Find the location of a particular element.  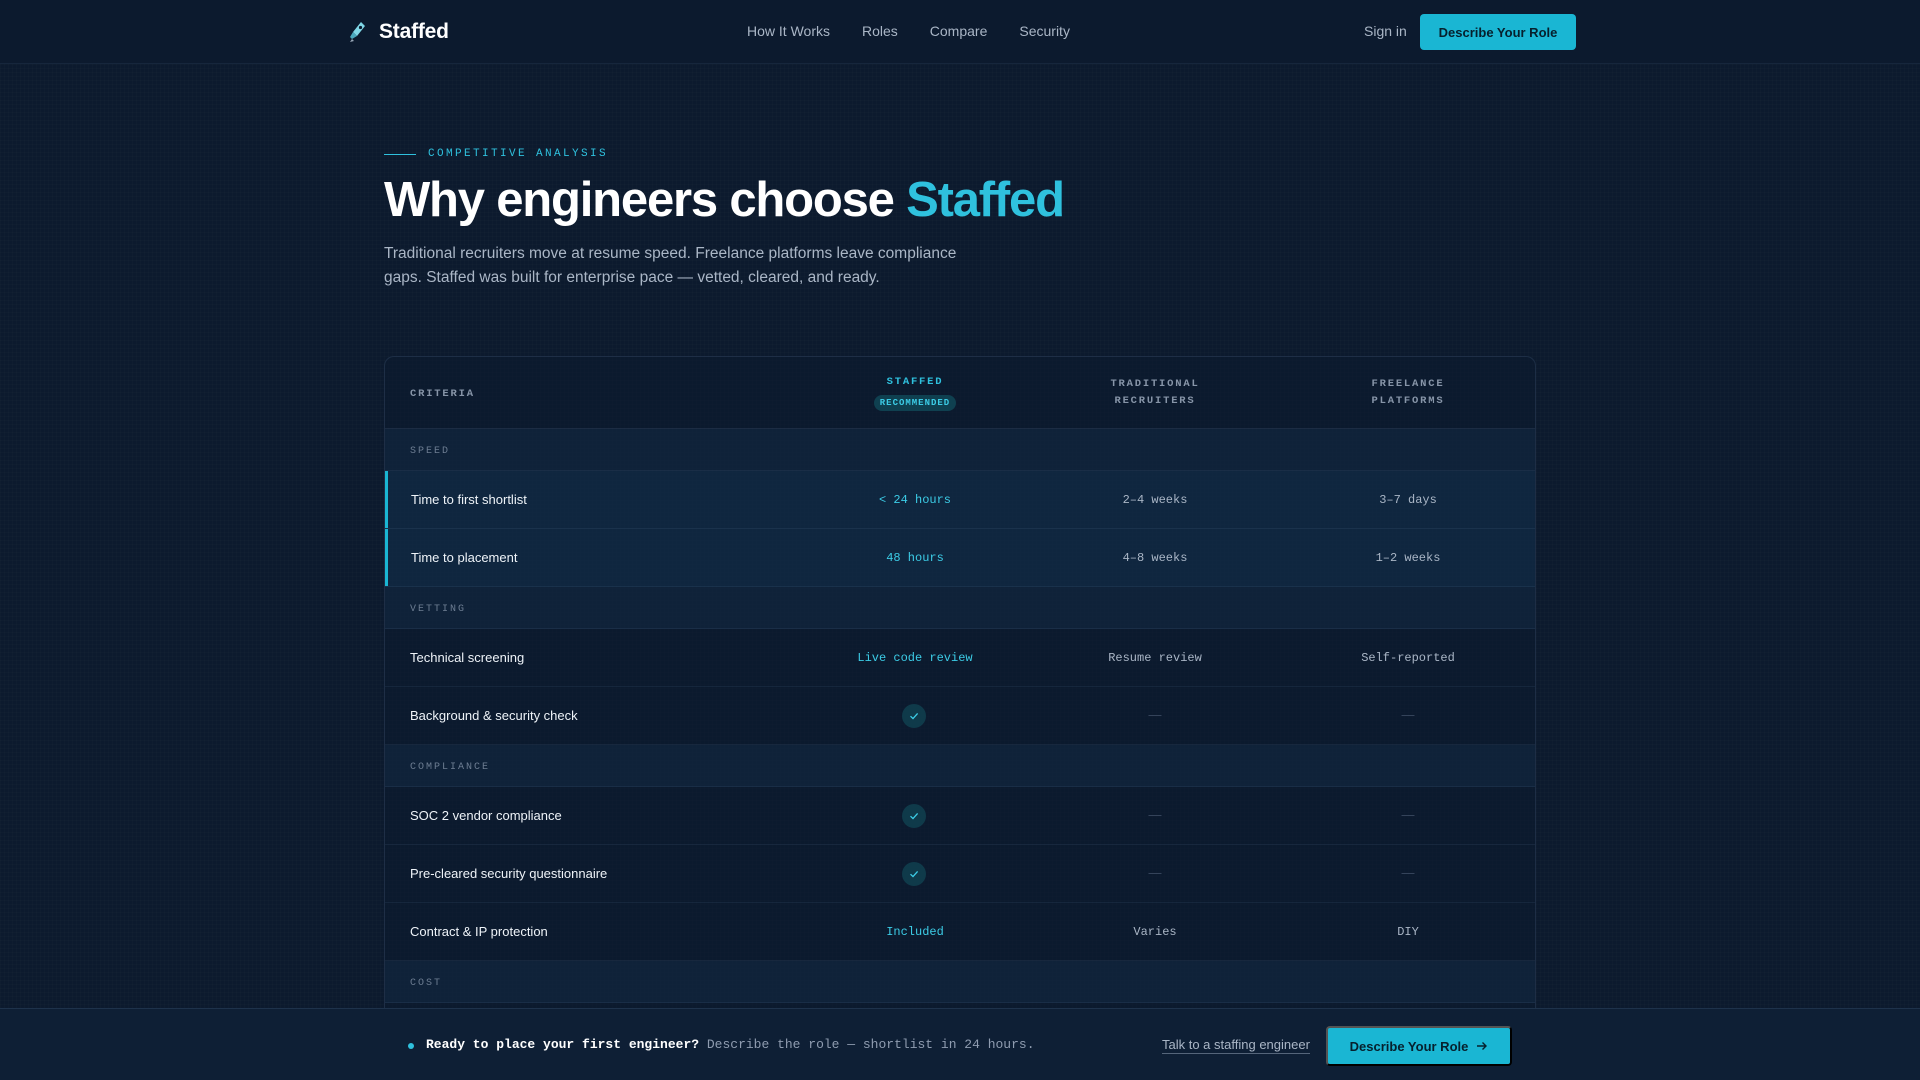

column-header-staffed-label: STAFFED is located at coordinates (915, 382).